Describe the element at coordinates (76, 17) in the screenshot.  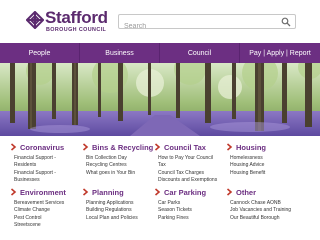
I see `site-logo-title: Stafford` at that location.